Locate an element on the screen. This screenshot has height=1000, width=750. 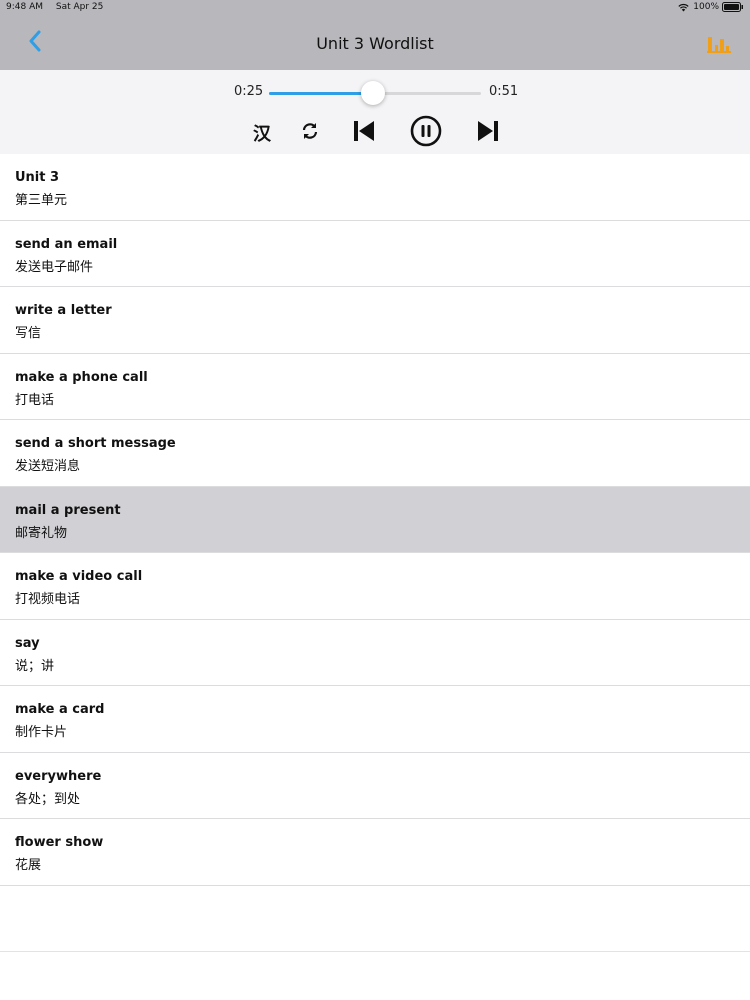
audio-player: 0:25 0:51 汉 is located at coordinates (375, 112).